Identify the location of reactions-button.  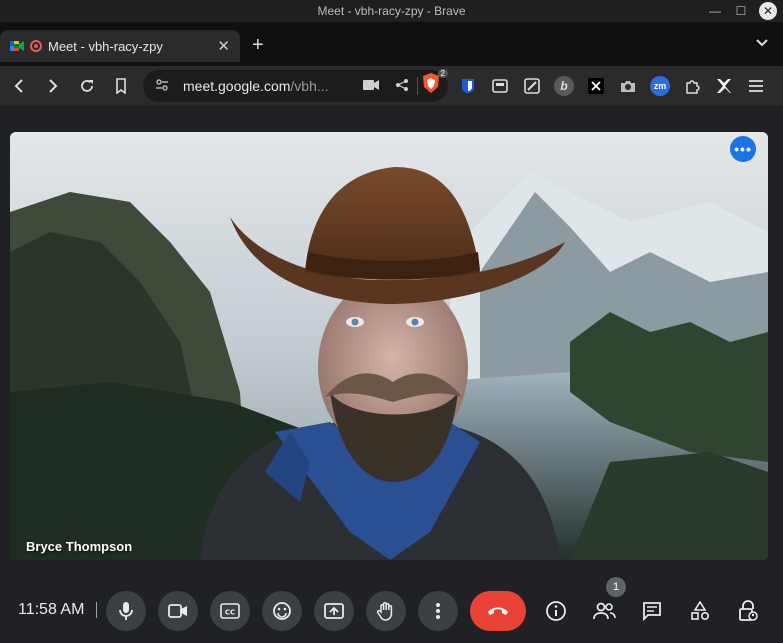
(282, 611).